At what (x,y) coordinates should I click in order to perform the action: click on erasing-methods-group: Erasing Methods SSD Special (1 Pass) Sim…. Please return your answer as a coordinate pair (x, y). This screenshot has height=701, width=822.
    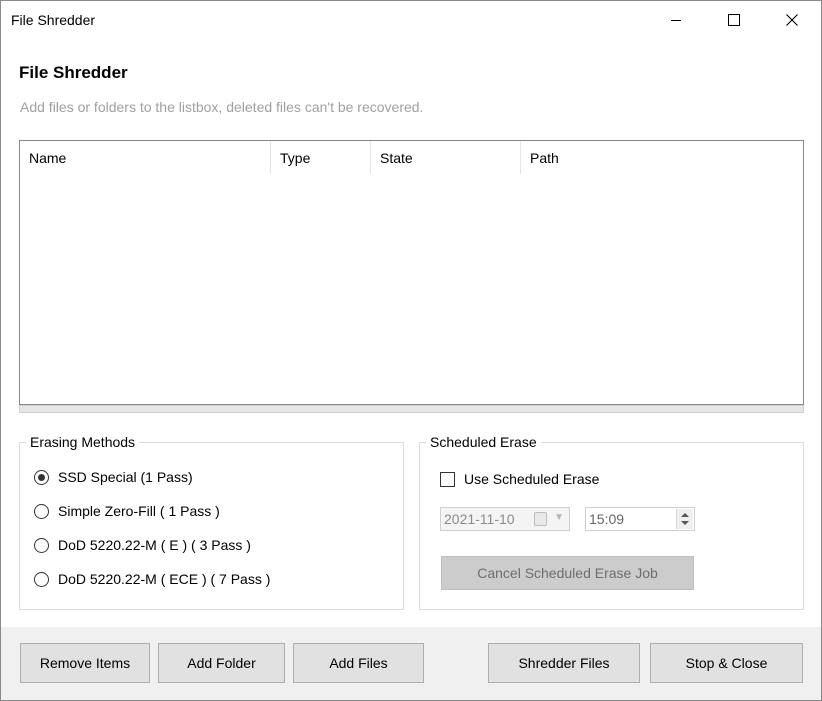
    Looking at the image, I should click on (211, 522).